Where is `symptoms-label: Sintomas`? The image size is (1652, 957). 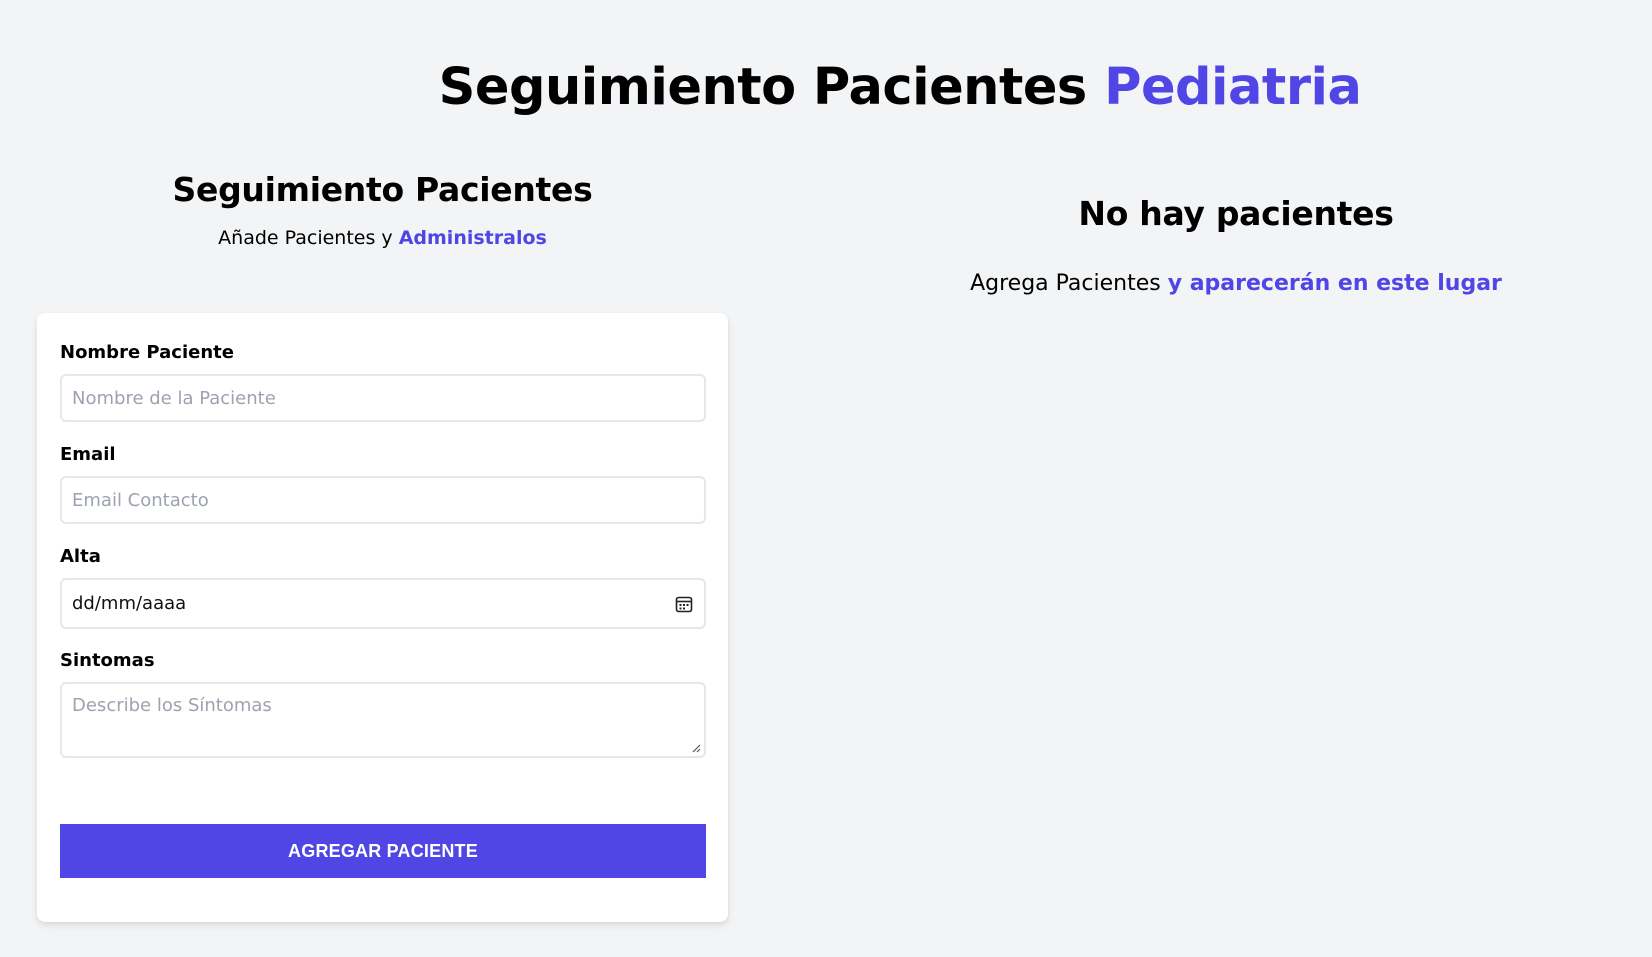
symptoms-label: Sintomas is located at coordinates (107, 660).